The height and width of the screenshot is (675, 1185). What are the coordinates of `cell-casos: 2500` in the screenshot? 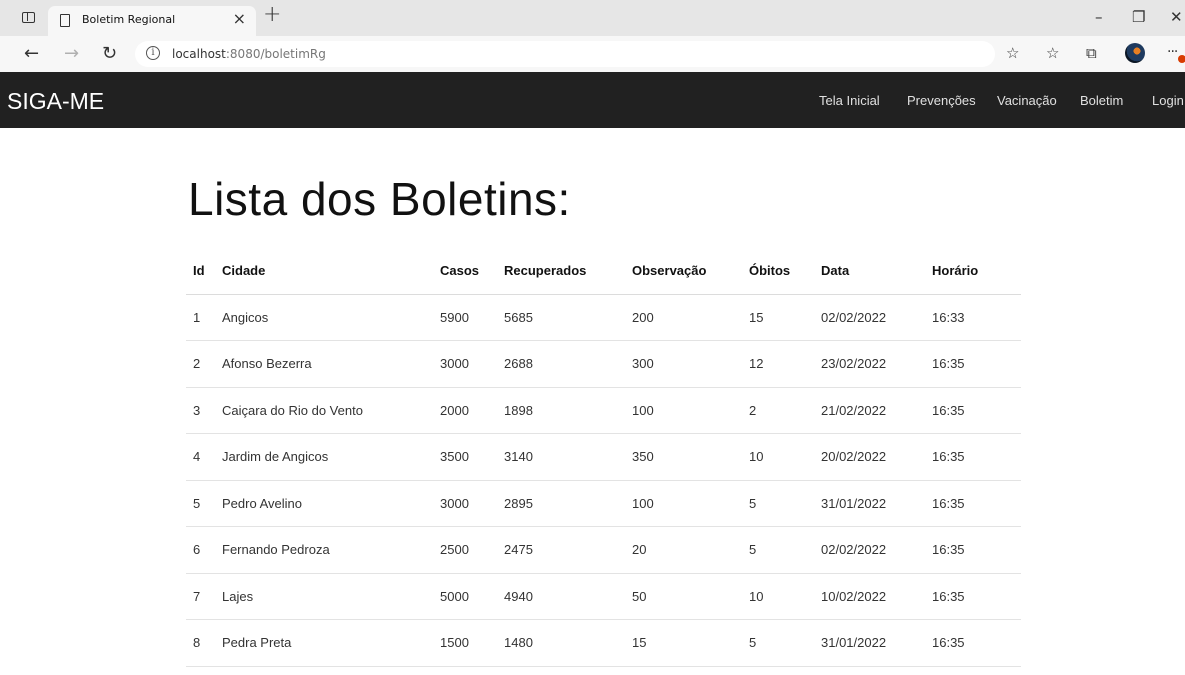 It's located at (465, 550).